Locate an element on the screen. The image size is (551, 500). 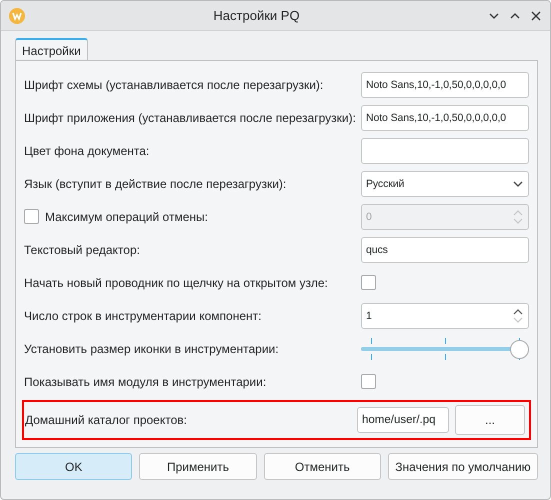
field-label: Максимум операций отмены: is located at coordinates (126, 217).